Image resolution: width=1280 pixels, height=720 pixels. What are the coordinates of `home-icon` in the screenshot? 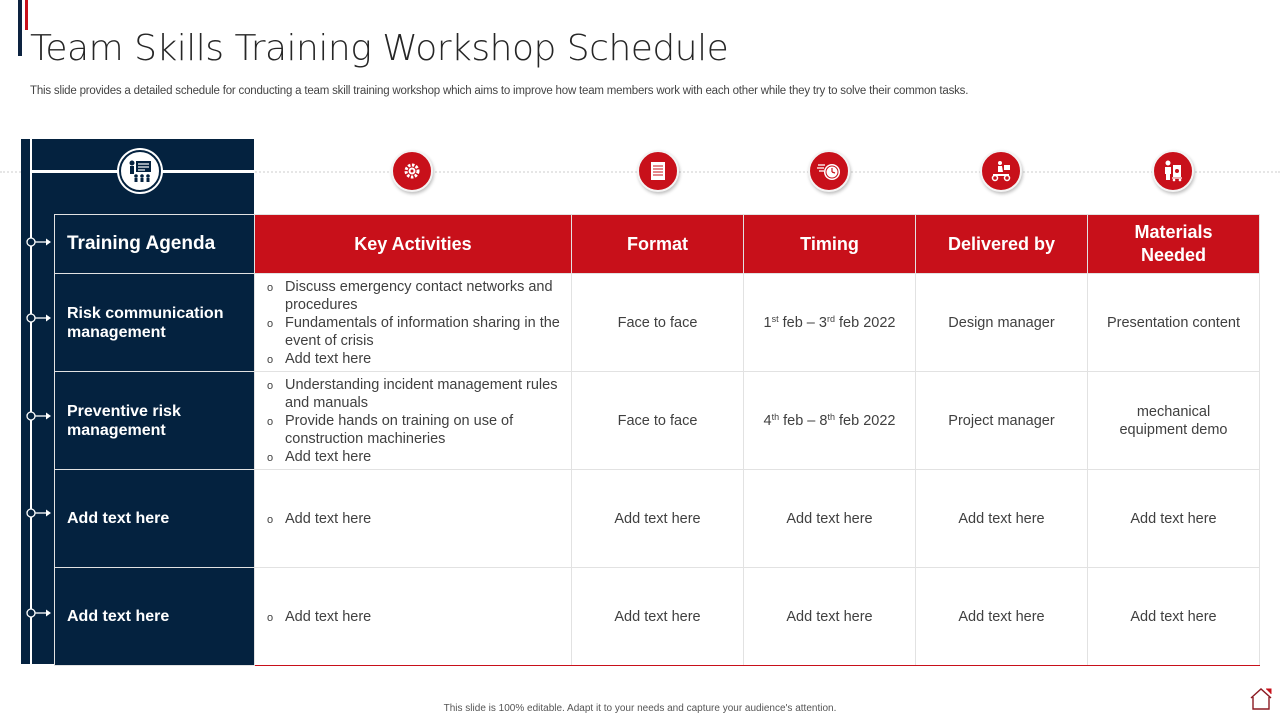 It's located at (1261, 699).